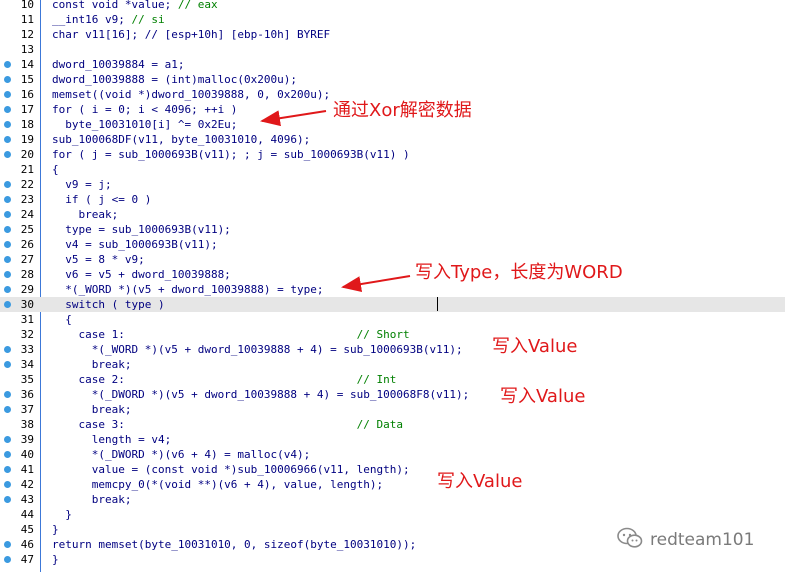 The width and height of the screenshot is (785, 572). What do you see at coordinates (543, 396) in the screenshot?
I see `annotation-write-value-2: 写入Value` at bounding box center [543, 396].